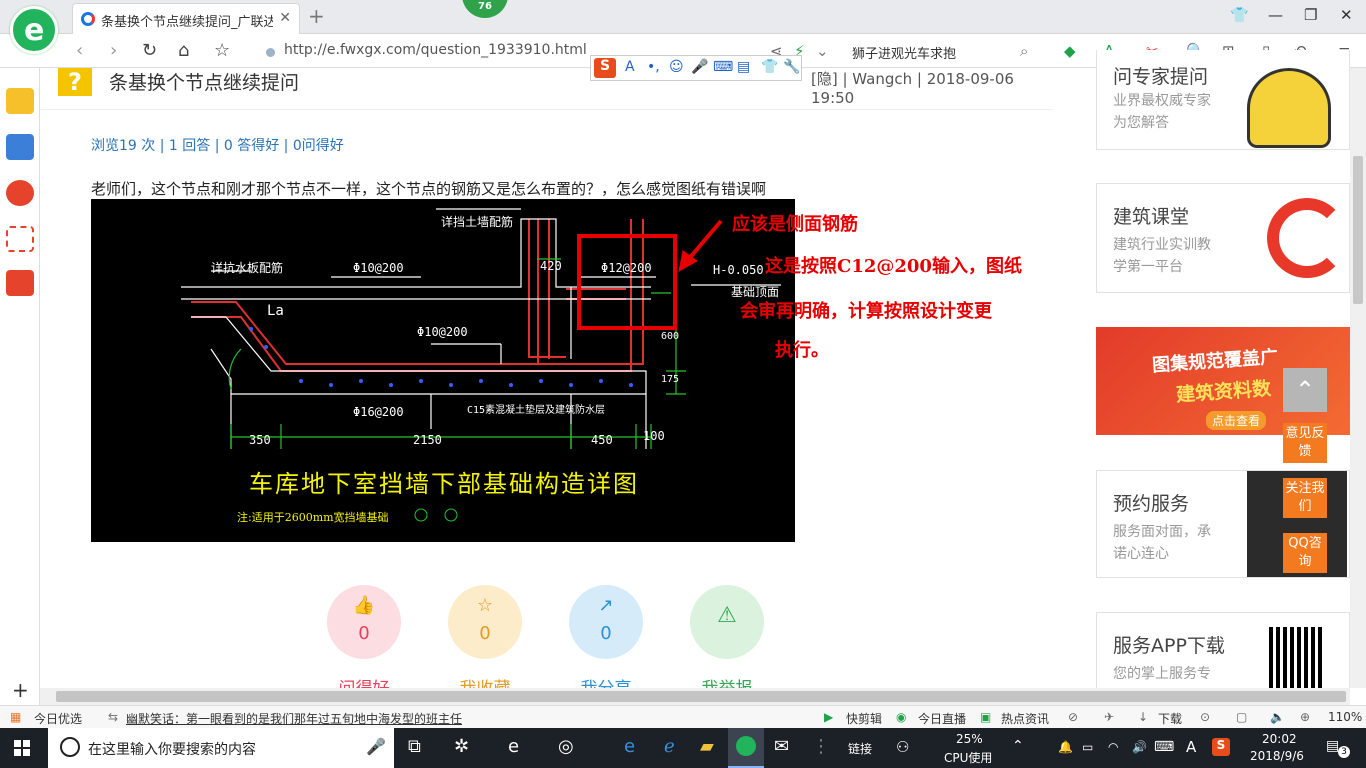  Describe the element at coordinates (34, 30) in the screenshot. I see `browser-logo-icon: e` at that location.